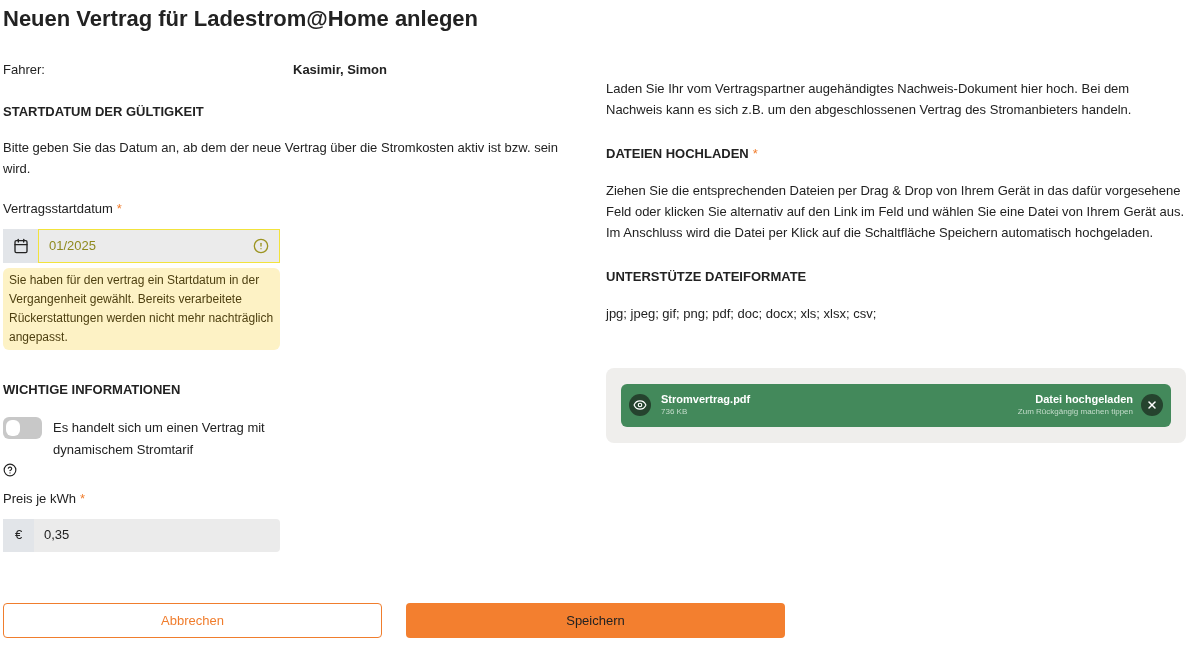 This screenshot has width=1192, height=656. What do you see at coordinates (24, 70) in the screenshot?
I see `driver-label: Fahrer:` at bounding box center [24, 70].